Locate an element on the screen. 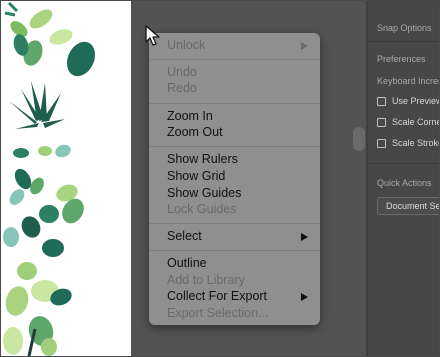 Image resolution: width=440 pixels, height=357 pixels. menu-item-show-grid: Show Grid is located at coordinates (196, 176).